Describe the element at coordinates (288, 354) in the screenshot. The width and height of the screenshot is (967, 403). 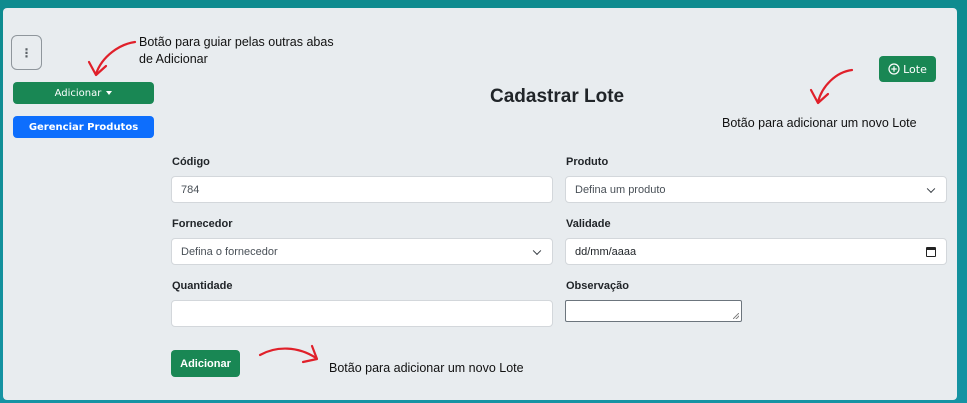
I see `arrow-submit-icon` at that location.